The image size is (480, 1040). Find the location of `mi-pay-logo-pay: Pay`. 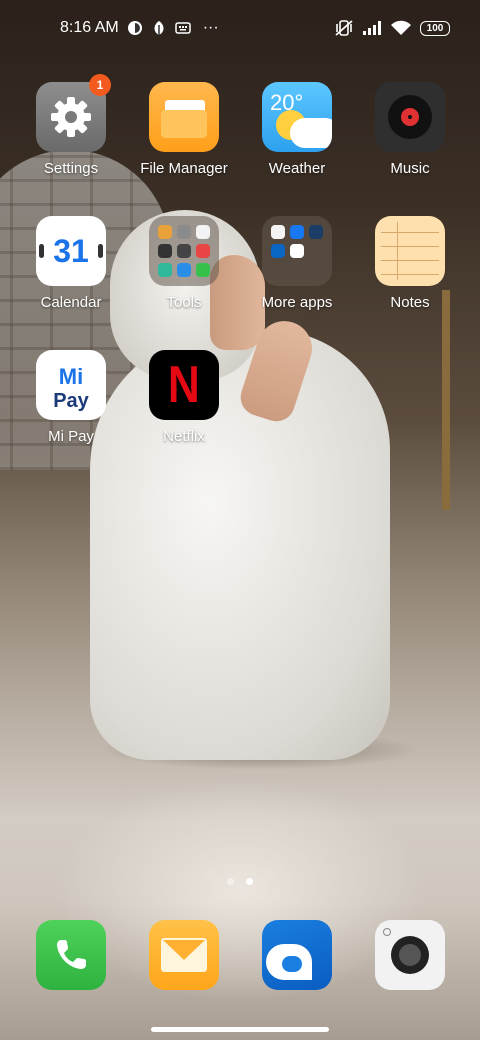

mi-pay-logo-pay: Pay is located at coordinates (71, 401).